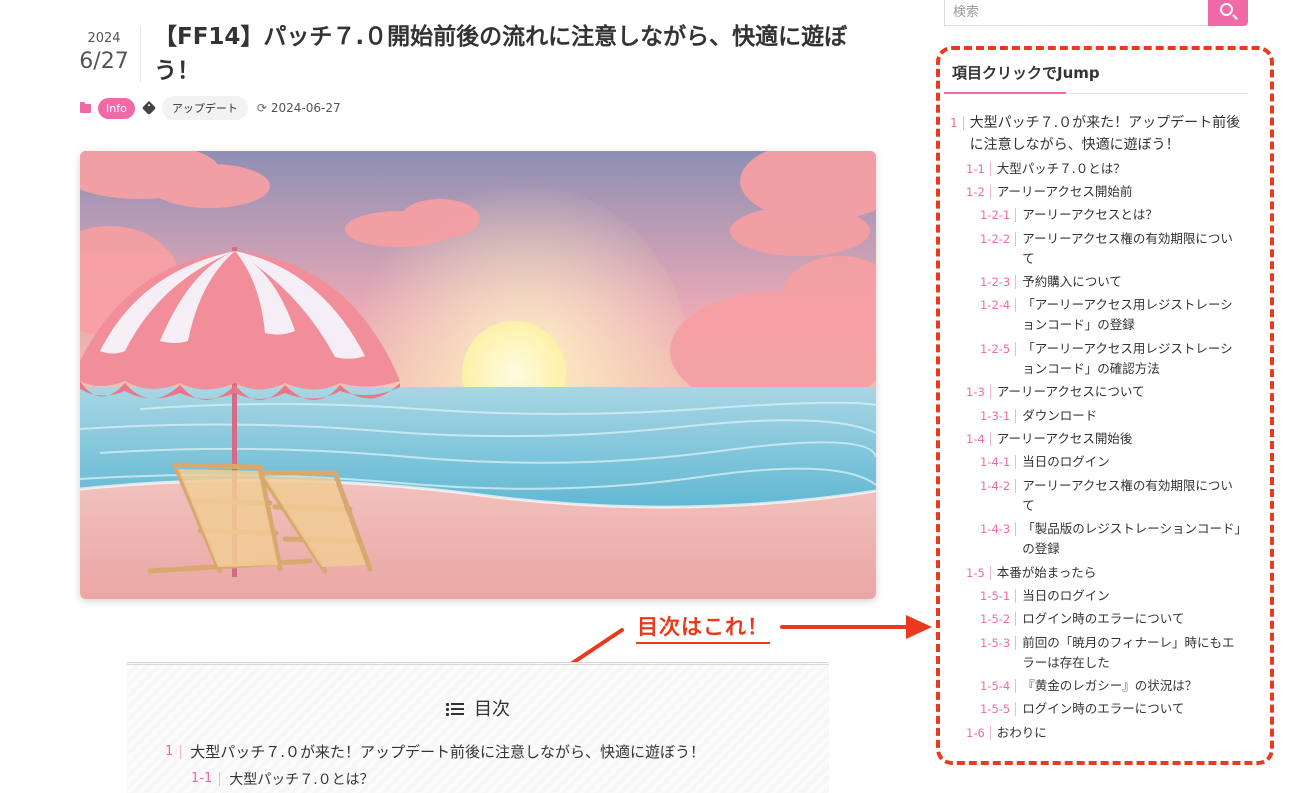 The width and height of the screenshot is (1298, 793). What do you see at coordinates (104, 38) in the screenshot?
I see `post-year: 2024` at bounding box center [104, 38].